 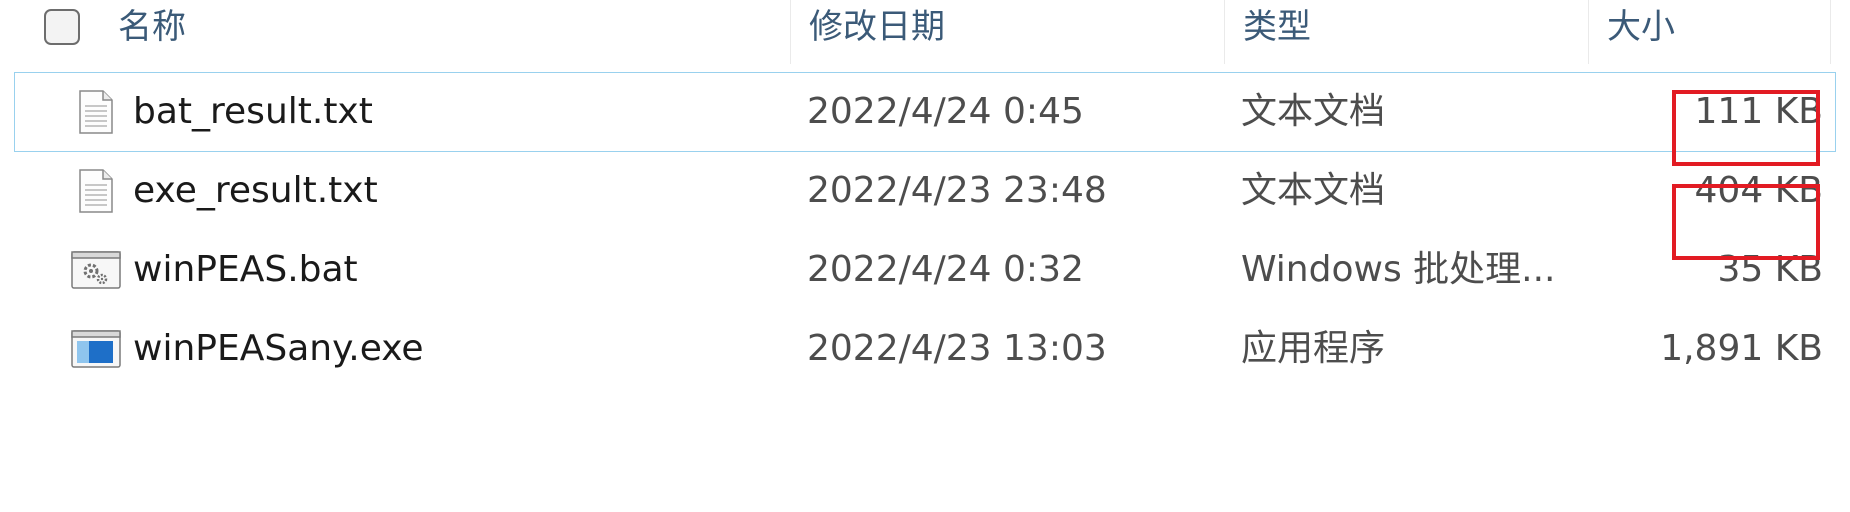 I want to click on column-header-size: 大小, so click(x=1709, y=32).